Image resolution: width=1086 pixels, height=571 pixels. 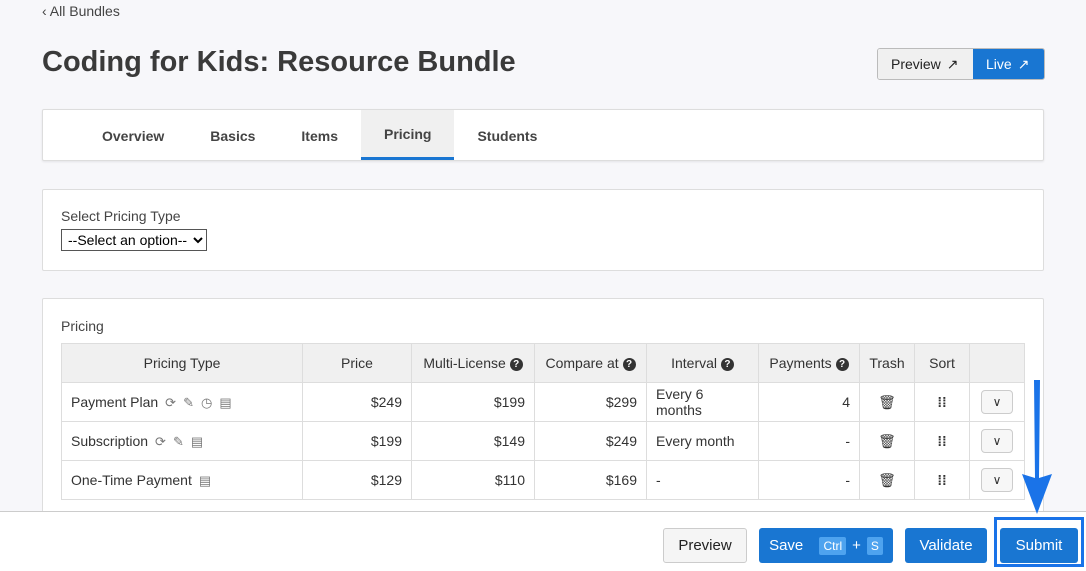 What do you see at coordinates (946, 545) in the screenshot?
I see `validate-button: Validate` at bounding box center [946, 545].